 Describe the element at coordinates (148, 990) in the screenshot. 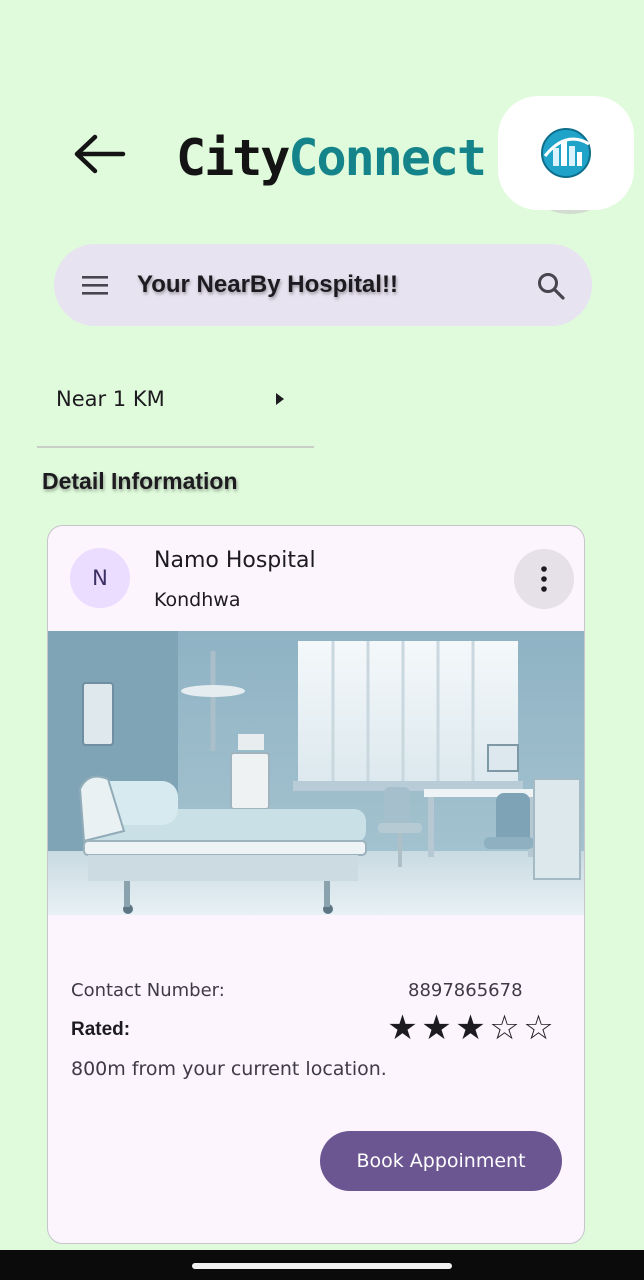

I see `contact-label: Contact Number:` at that location.